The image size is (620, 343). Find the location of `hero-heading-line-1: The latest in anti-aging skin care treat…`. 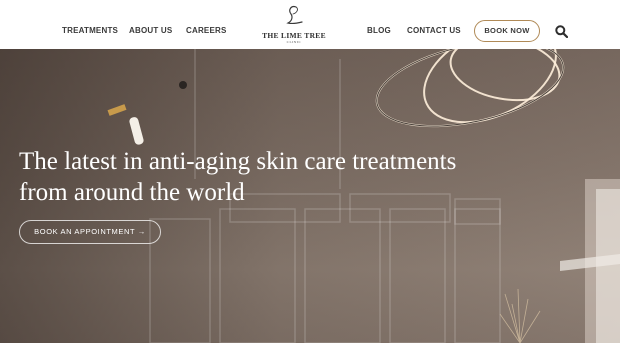

hero-heading-line-1: The latest in anti-aging skin care treat… is located at coordinates (238, 161).